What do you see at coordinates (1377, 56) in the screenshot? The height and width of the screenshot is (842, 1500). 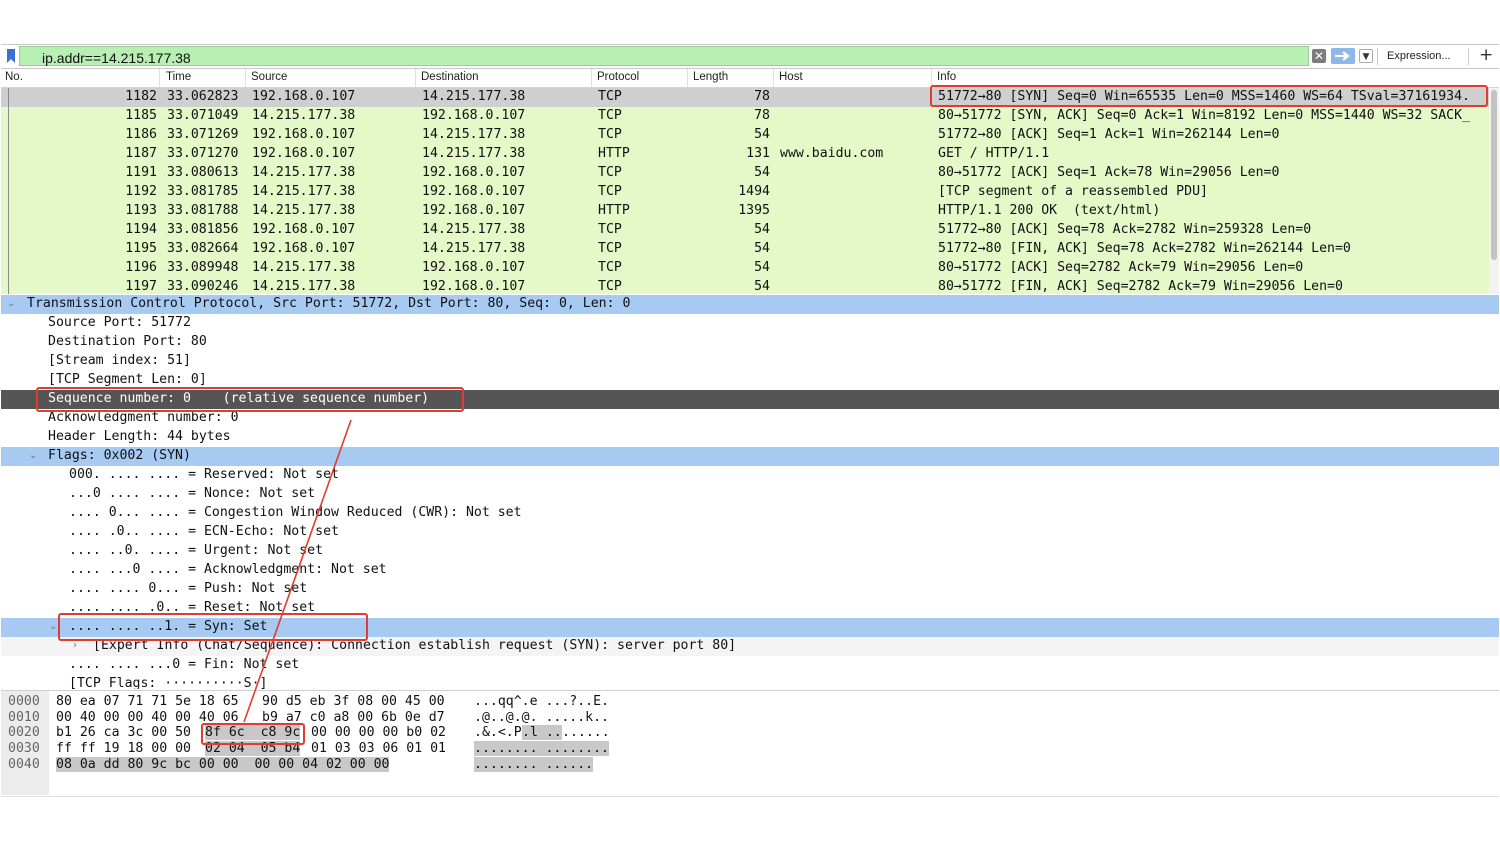 I see `toolbar-separator` at bounding box center [1377, 56].